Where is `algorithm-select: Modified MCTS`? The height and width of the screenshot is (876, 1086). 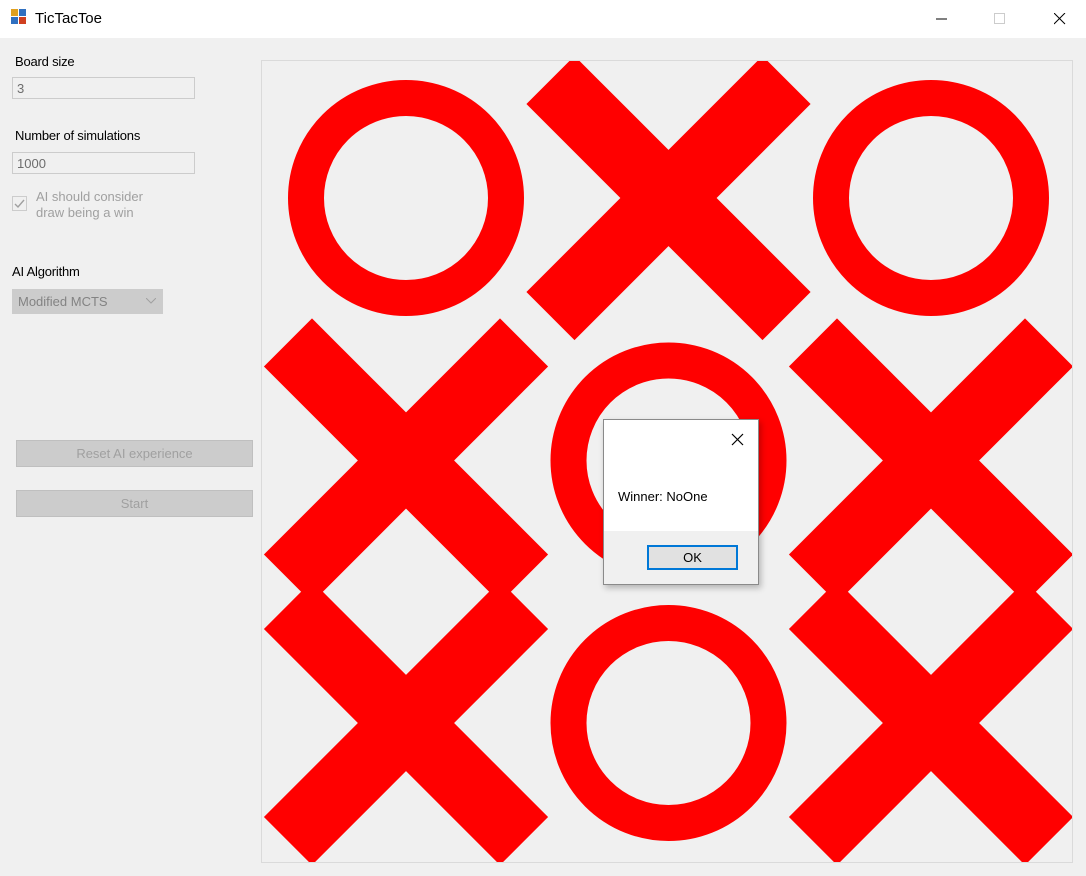
algorithm-select: Modified MCTS is located at coordinates (87, 301).